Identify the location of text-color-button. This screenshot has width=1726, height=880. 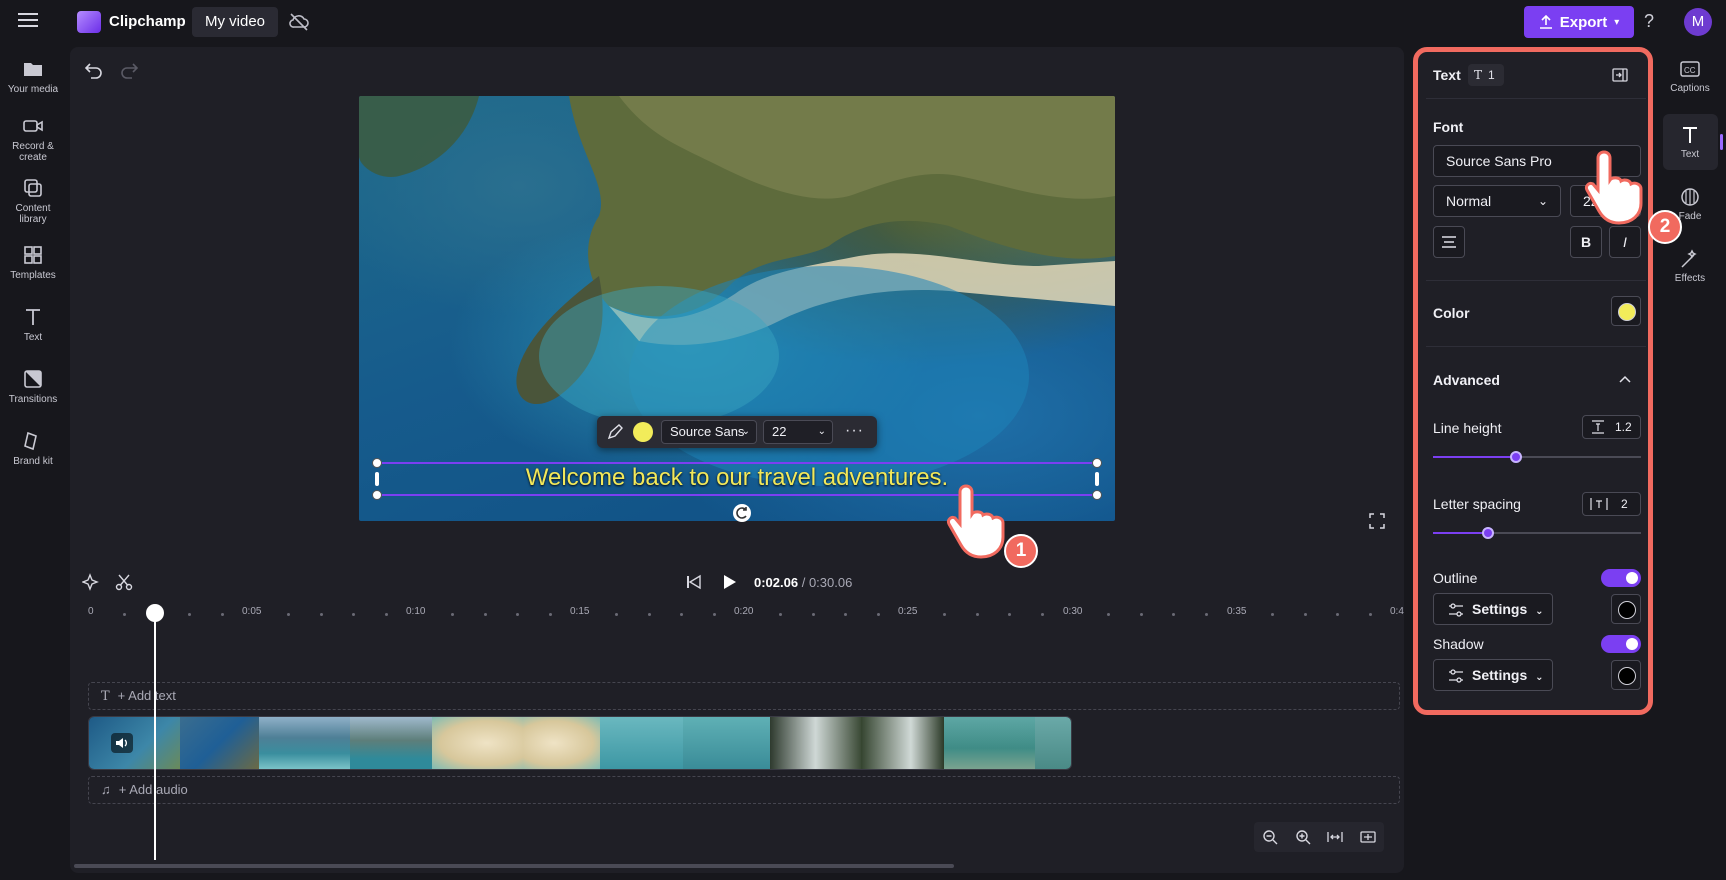
(1626, 311).